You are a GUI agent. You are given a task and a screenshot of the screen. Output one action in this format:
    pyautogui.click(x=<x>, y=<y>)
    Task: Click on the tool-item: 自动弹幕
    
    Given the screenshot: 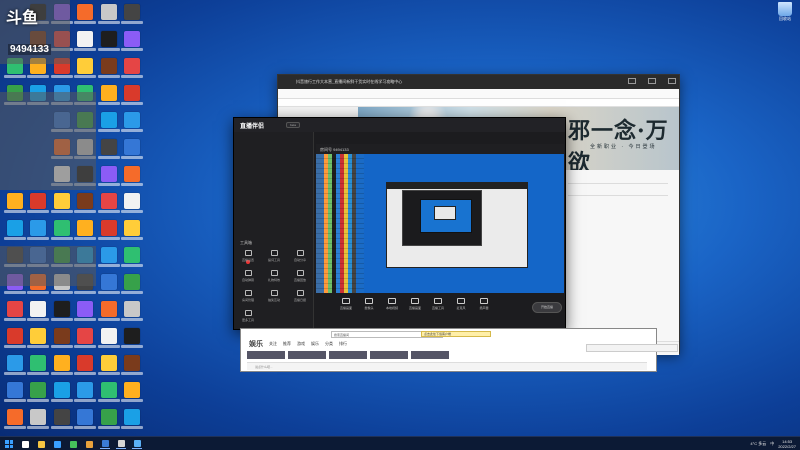 What is the action you would take?
    pyautogui.click(x=248, y=279)
    